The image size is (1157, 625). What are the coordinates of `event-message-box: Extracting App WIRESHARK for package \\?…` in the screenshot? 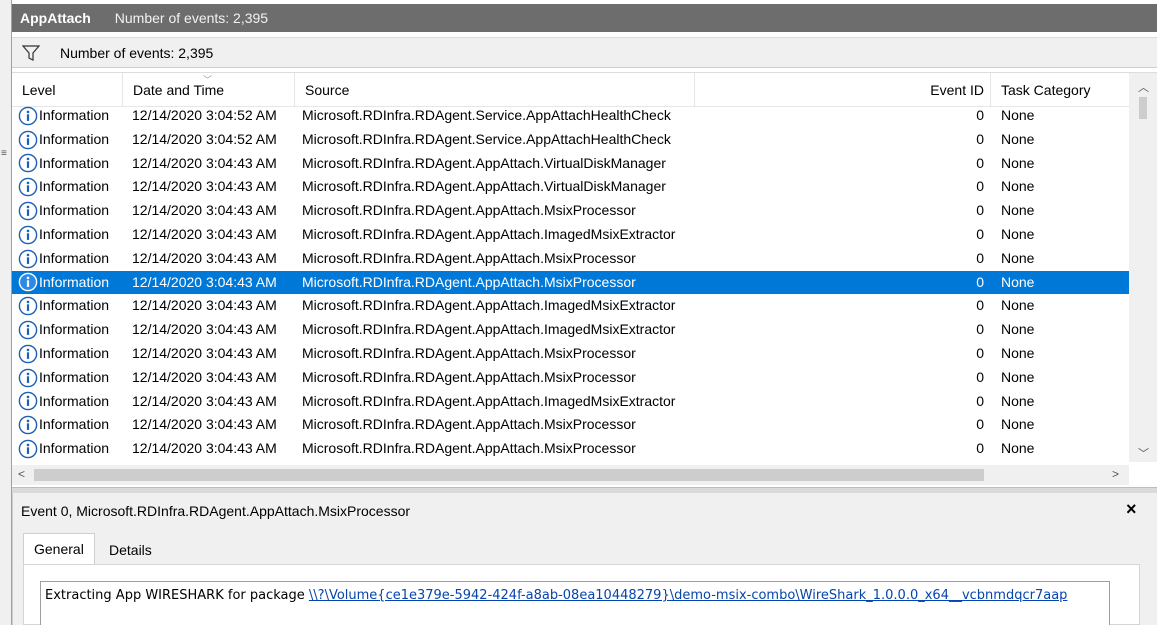 It's located at (575, 603).